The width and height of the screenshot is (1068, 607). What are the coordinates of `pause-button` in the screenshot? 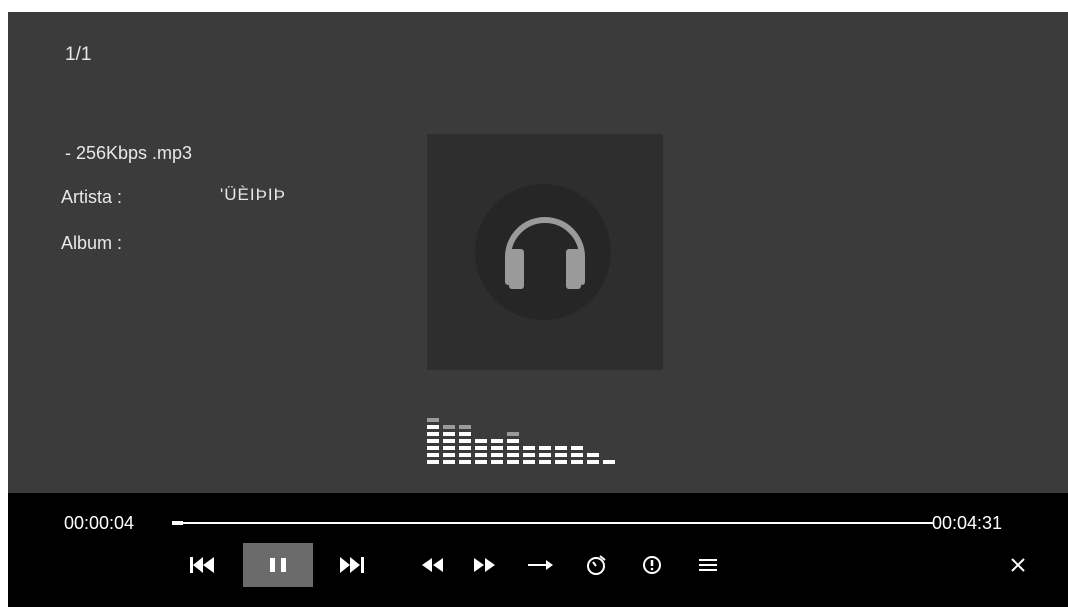 It's located at (278, 565).